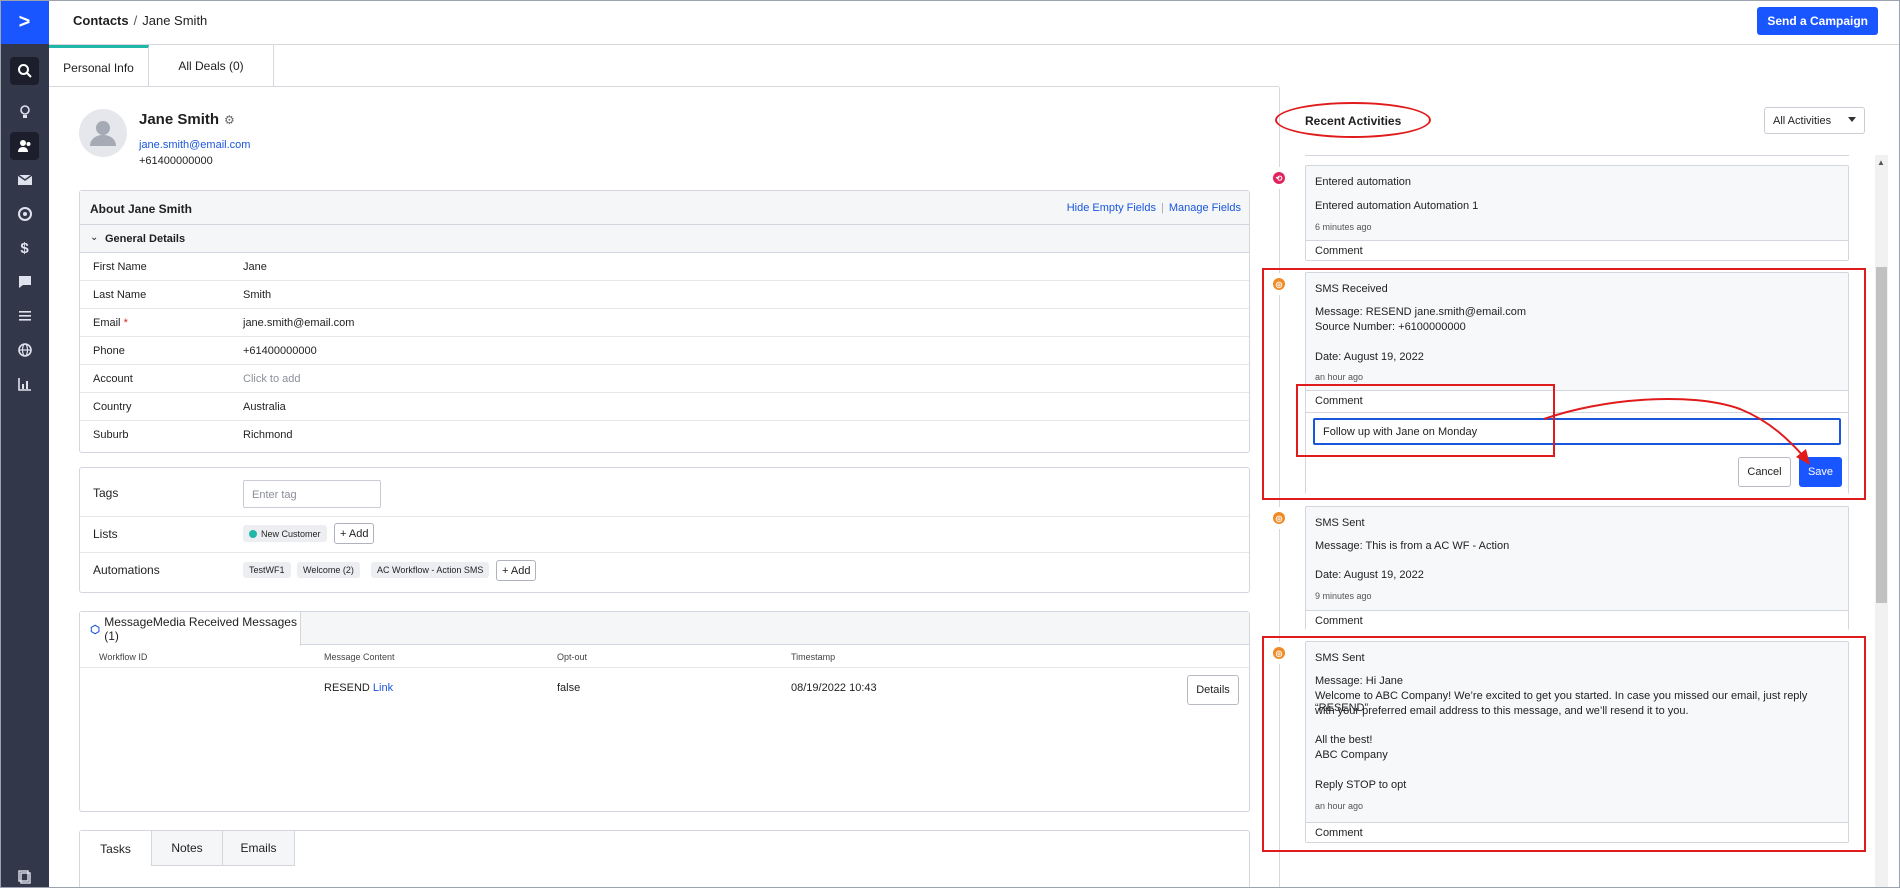 This screenshot has height=888, width=1900. Describe the element at coordinates (1351, 289) in the screenshot. I see `activity-title: SMS Received` at that location.